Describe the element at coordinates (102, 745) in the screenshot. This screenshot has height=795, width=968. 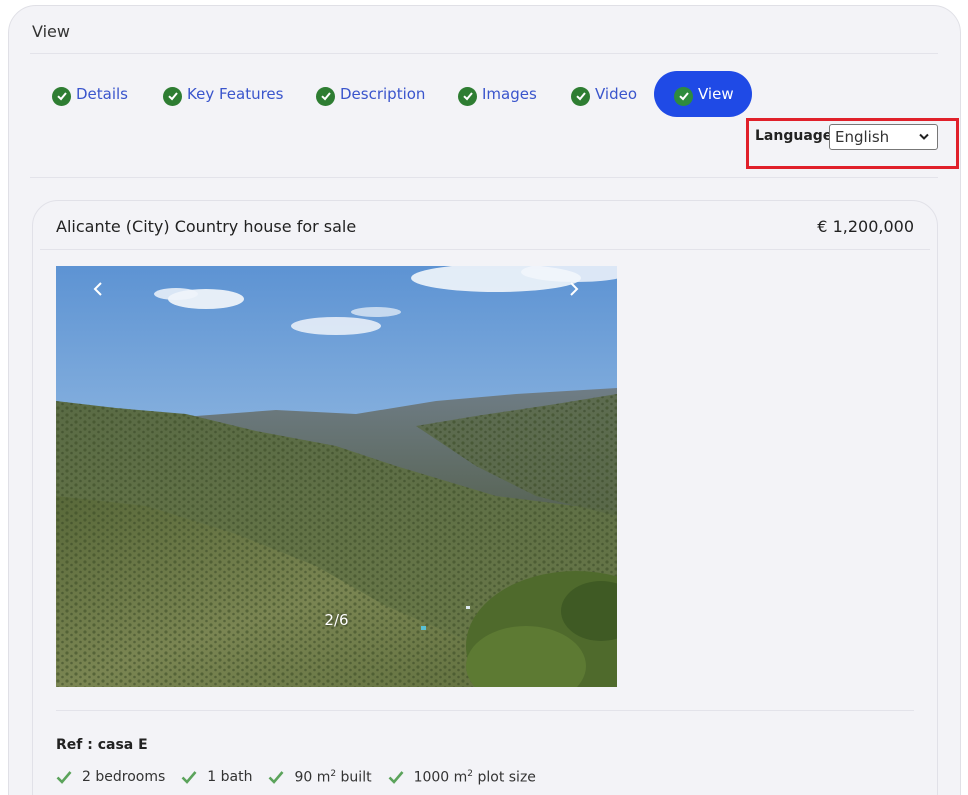
I see `listing-reference: Ref : casa E` at that location.